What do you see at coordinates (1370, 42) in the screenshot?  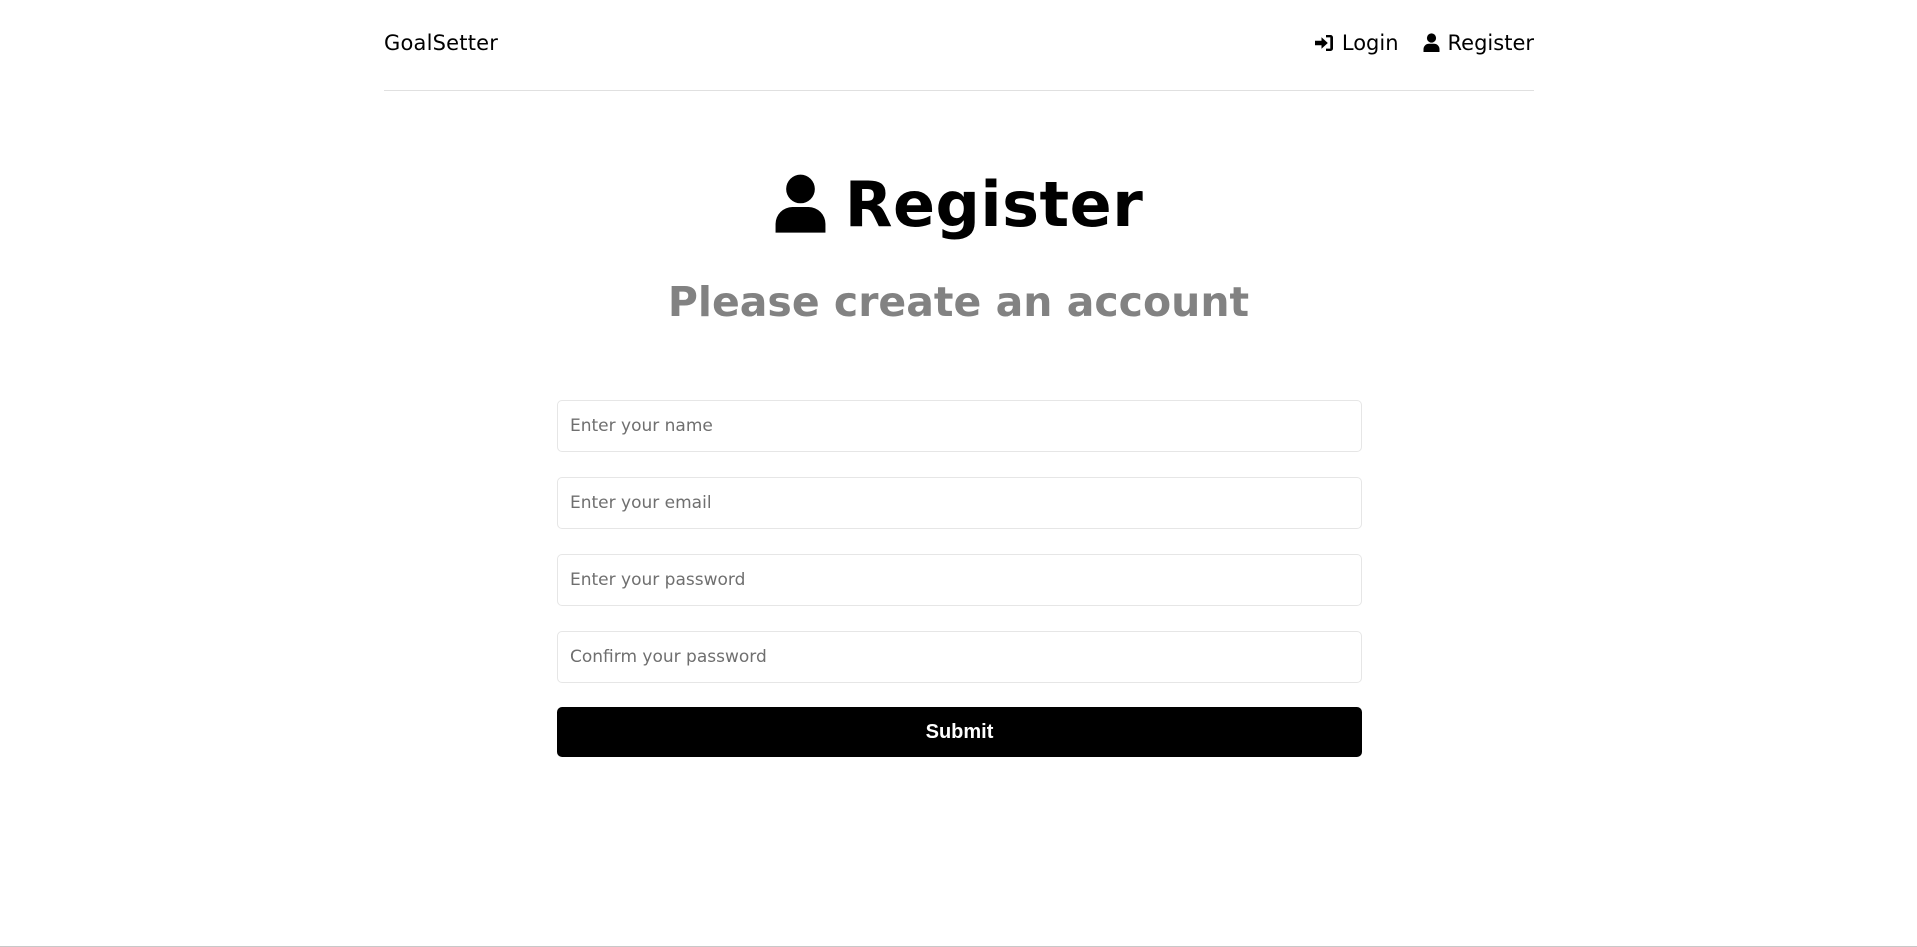 I see `nav-login-label: Login` at bounding box center [1370, 42].